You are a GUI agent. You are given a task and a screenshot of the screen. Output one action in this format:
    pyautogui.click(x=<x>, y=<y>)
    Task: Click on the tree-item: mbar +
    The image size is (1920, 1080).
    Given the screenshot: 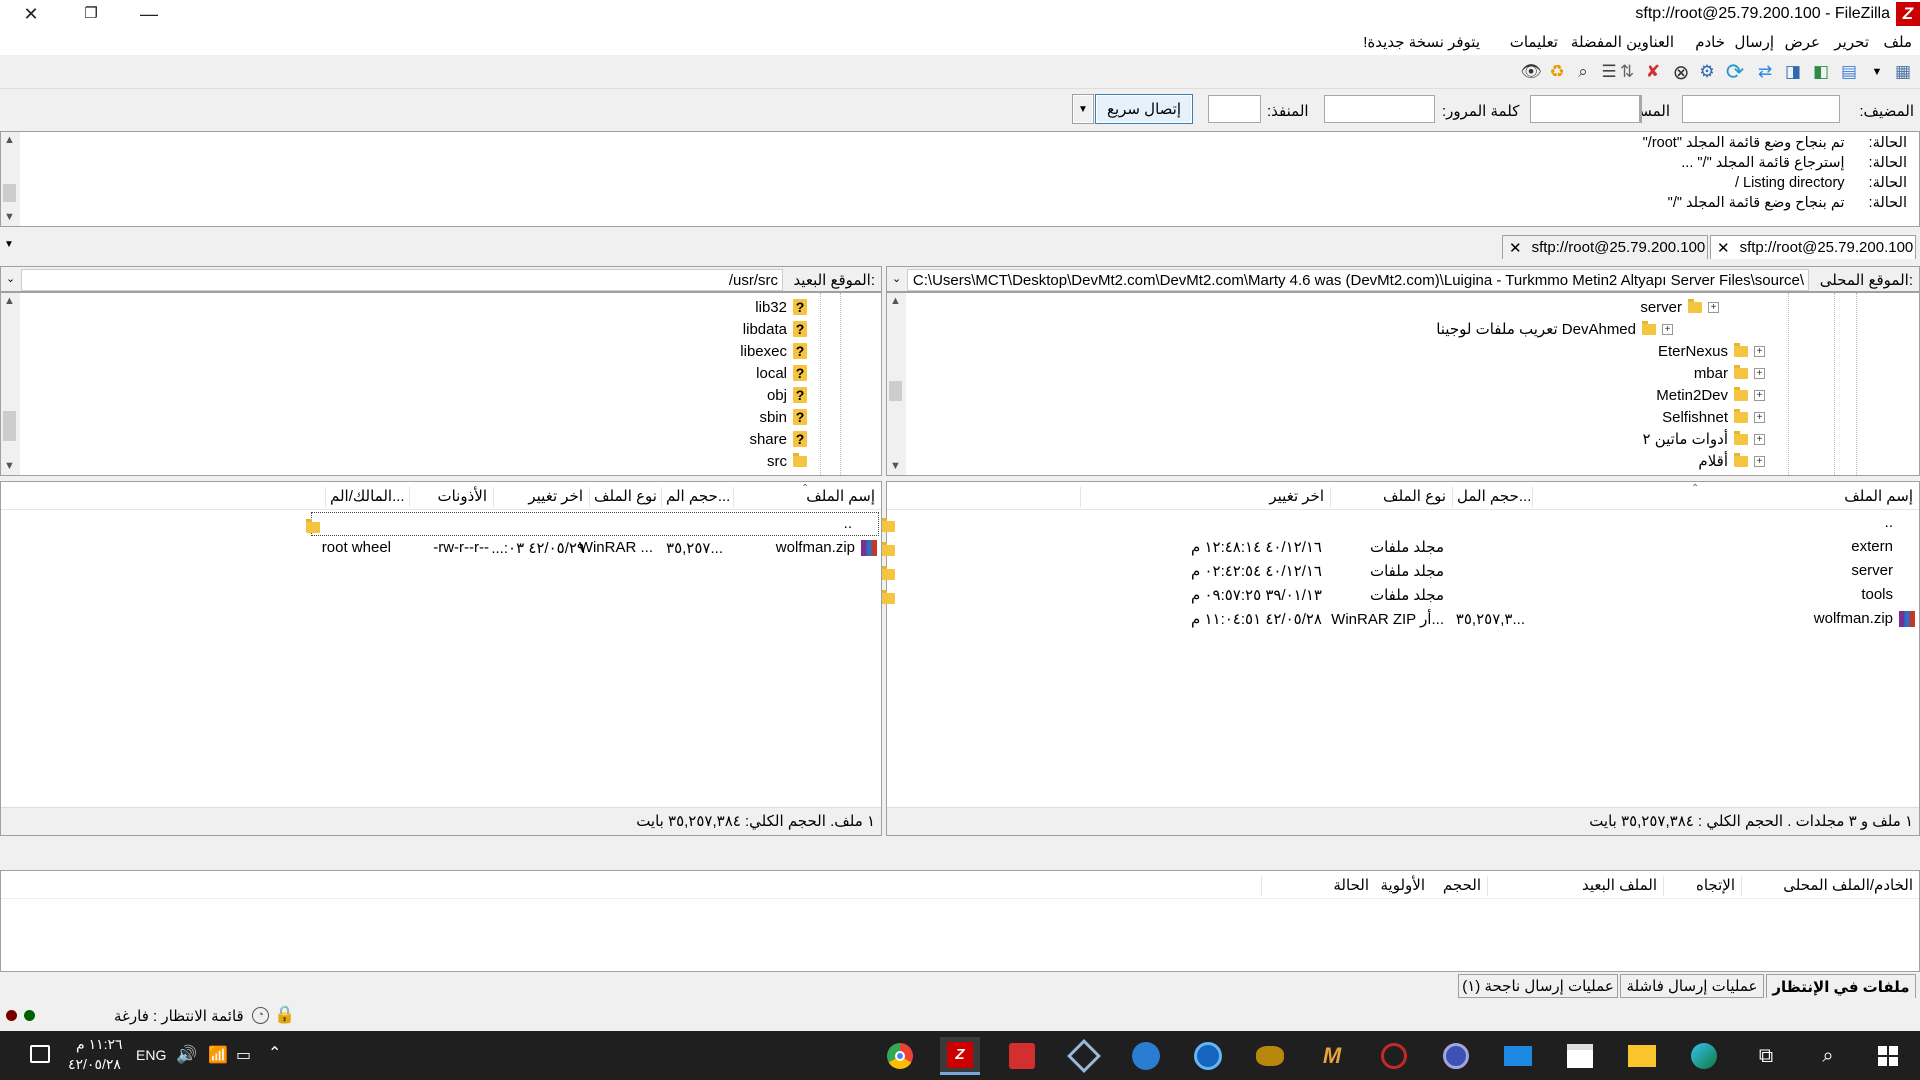 What is the action you would take?
    pyautogui.click(x=1729, y=373)
    